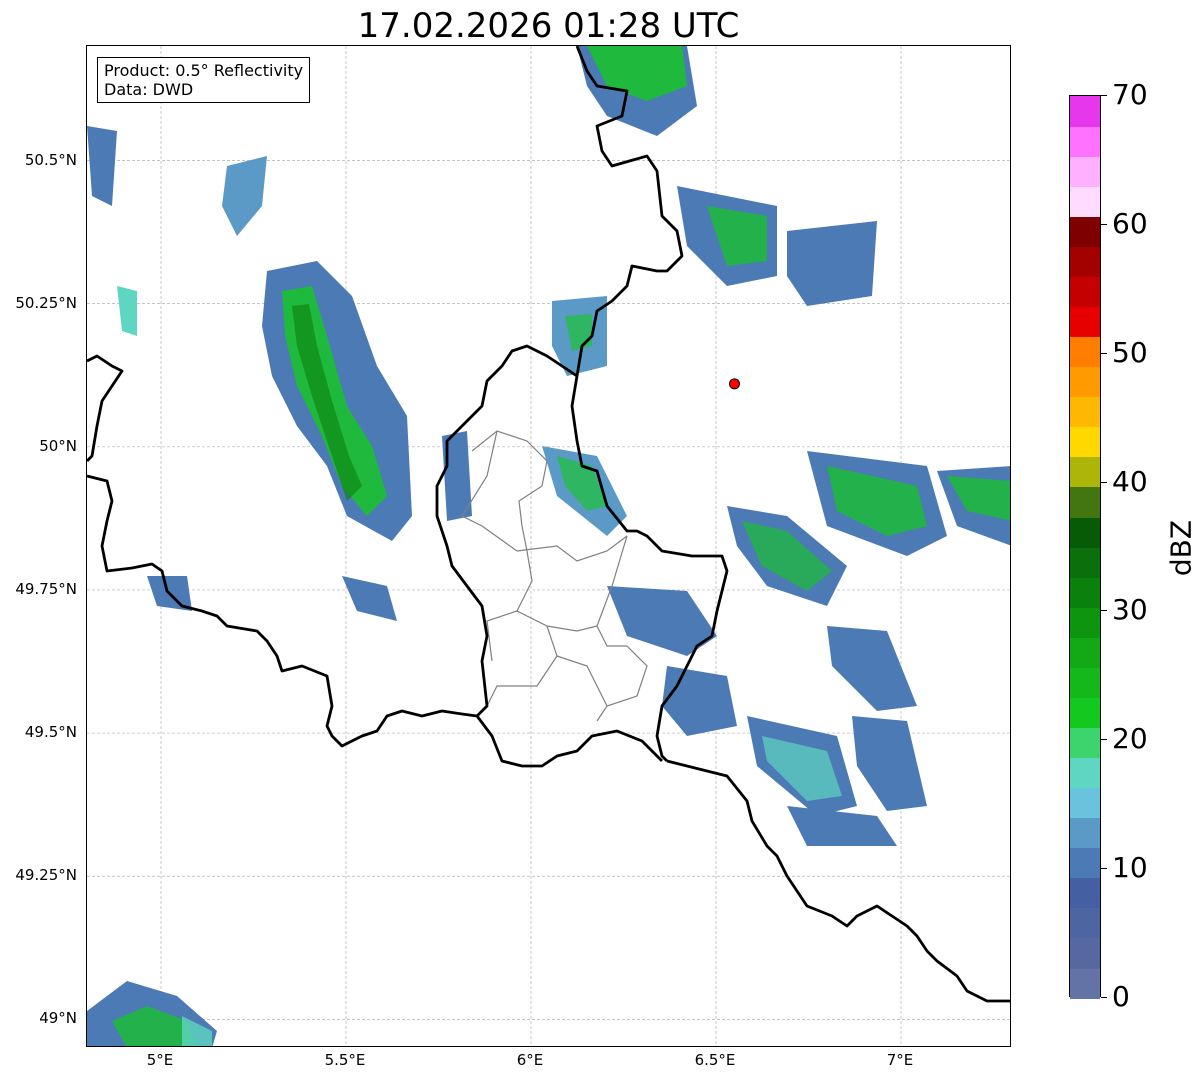 The image size is (1202, 1081). What do you see at coordinates (734, 384) in the screenshot?
I see `radar-site-marker` at bounding box center [734, 384].